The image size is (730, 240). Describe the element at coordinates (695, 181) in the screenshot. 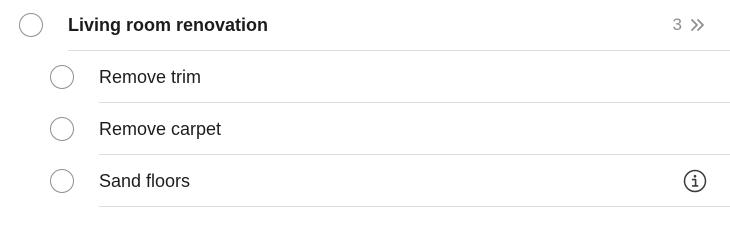

I see `info-icon` at that location.